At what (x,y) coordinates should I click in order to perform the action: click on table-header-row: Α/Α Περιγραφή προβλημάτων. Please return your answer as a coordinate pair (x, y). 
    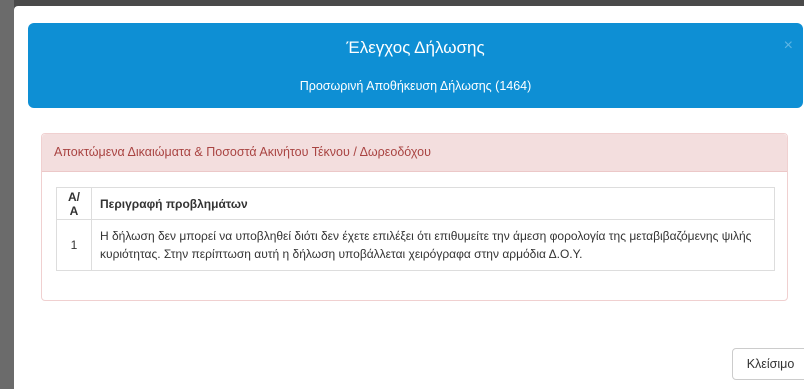
    Looking at the image, I should click on (415, 203).